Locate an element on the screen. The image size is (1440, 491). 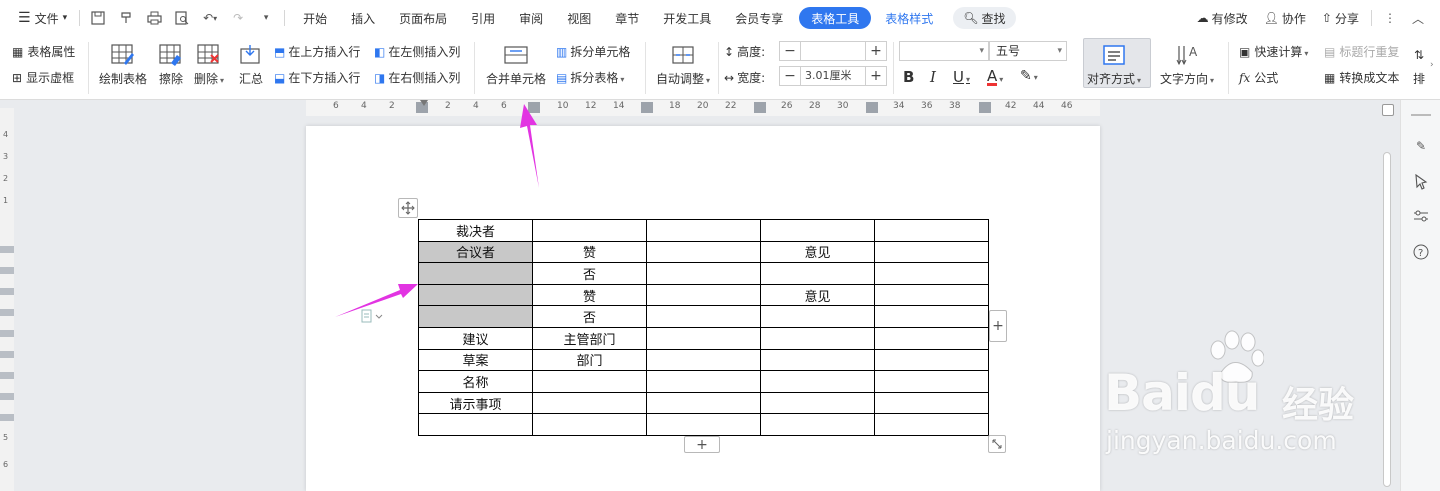
table-move-handle is located at coordinates (408, 208).